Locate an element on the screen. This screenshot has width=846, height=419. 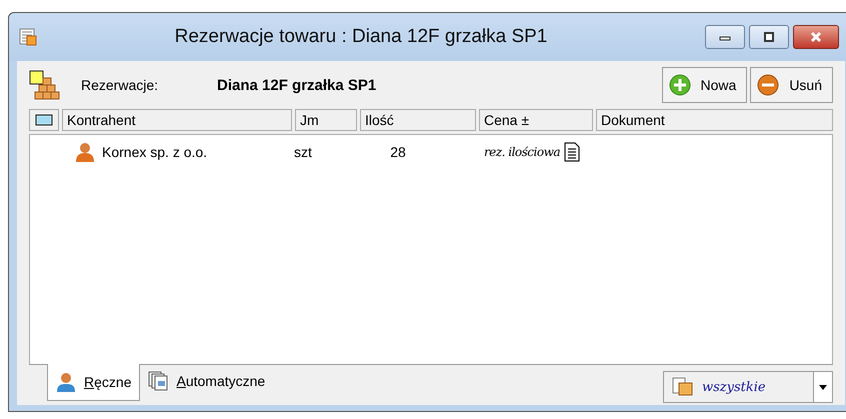
minus-icon is located at coordinates (768, 85).